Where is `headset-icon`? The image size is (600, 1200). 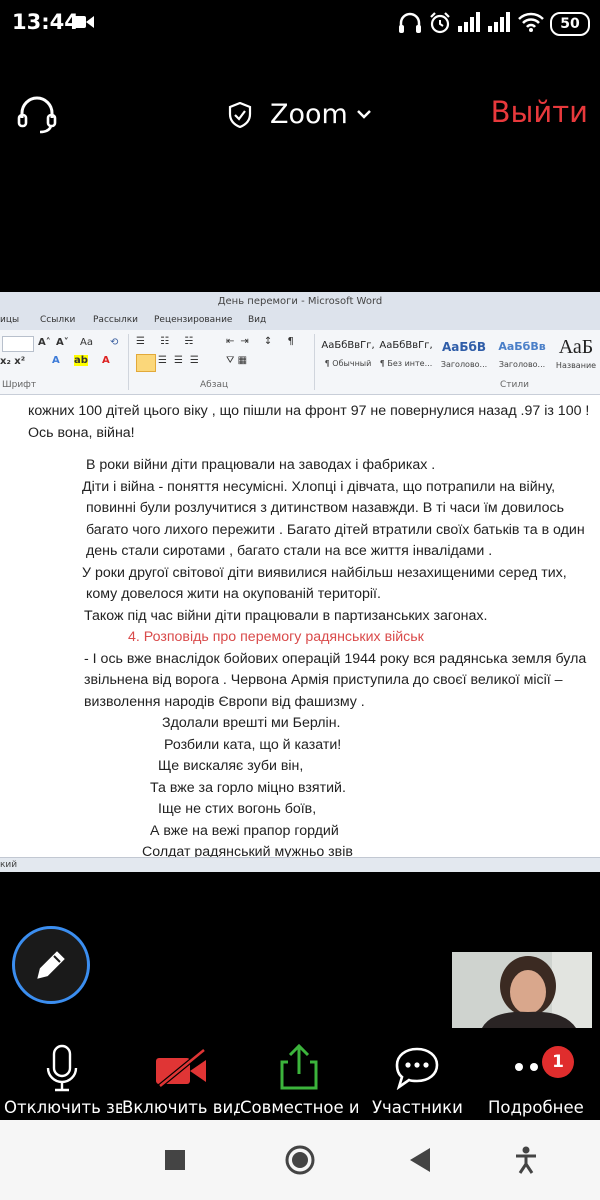 headset-icon is located at coordinates (37, 115).